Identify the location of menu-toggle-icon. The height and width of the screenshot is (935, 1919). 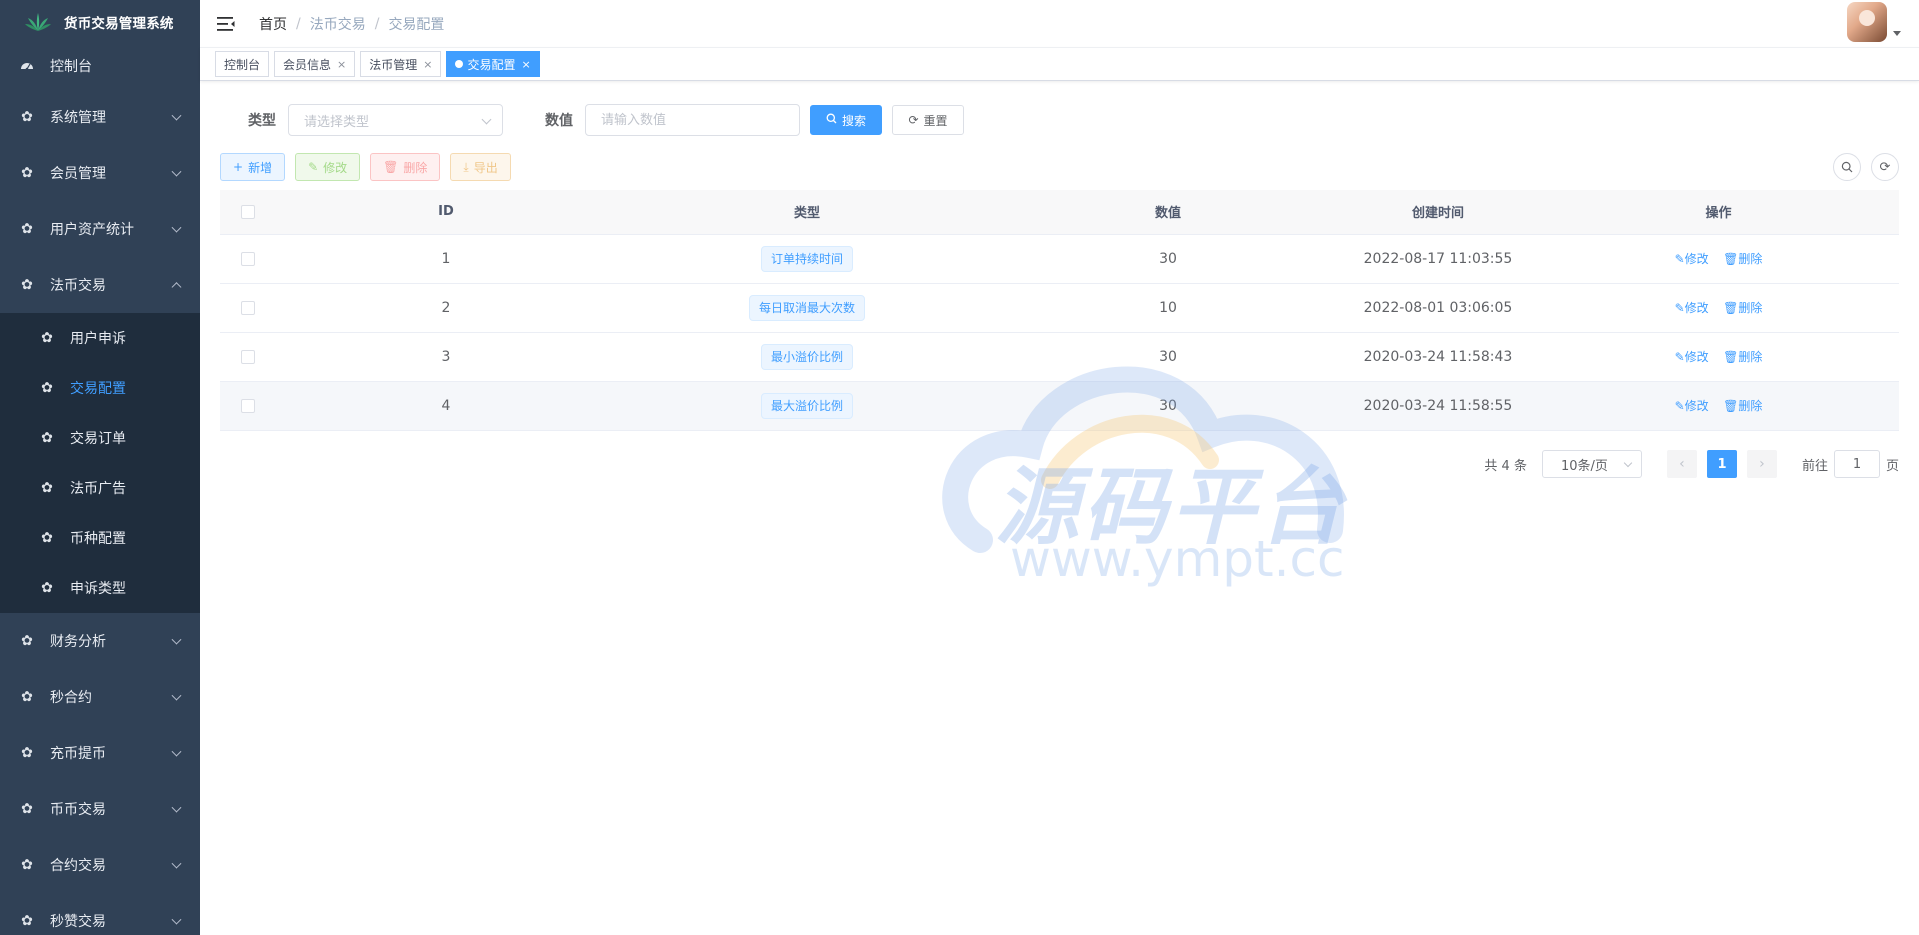
(226, 24).